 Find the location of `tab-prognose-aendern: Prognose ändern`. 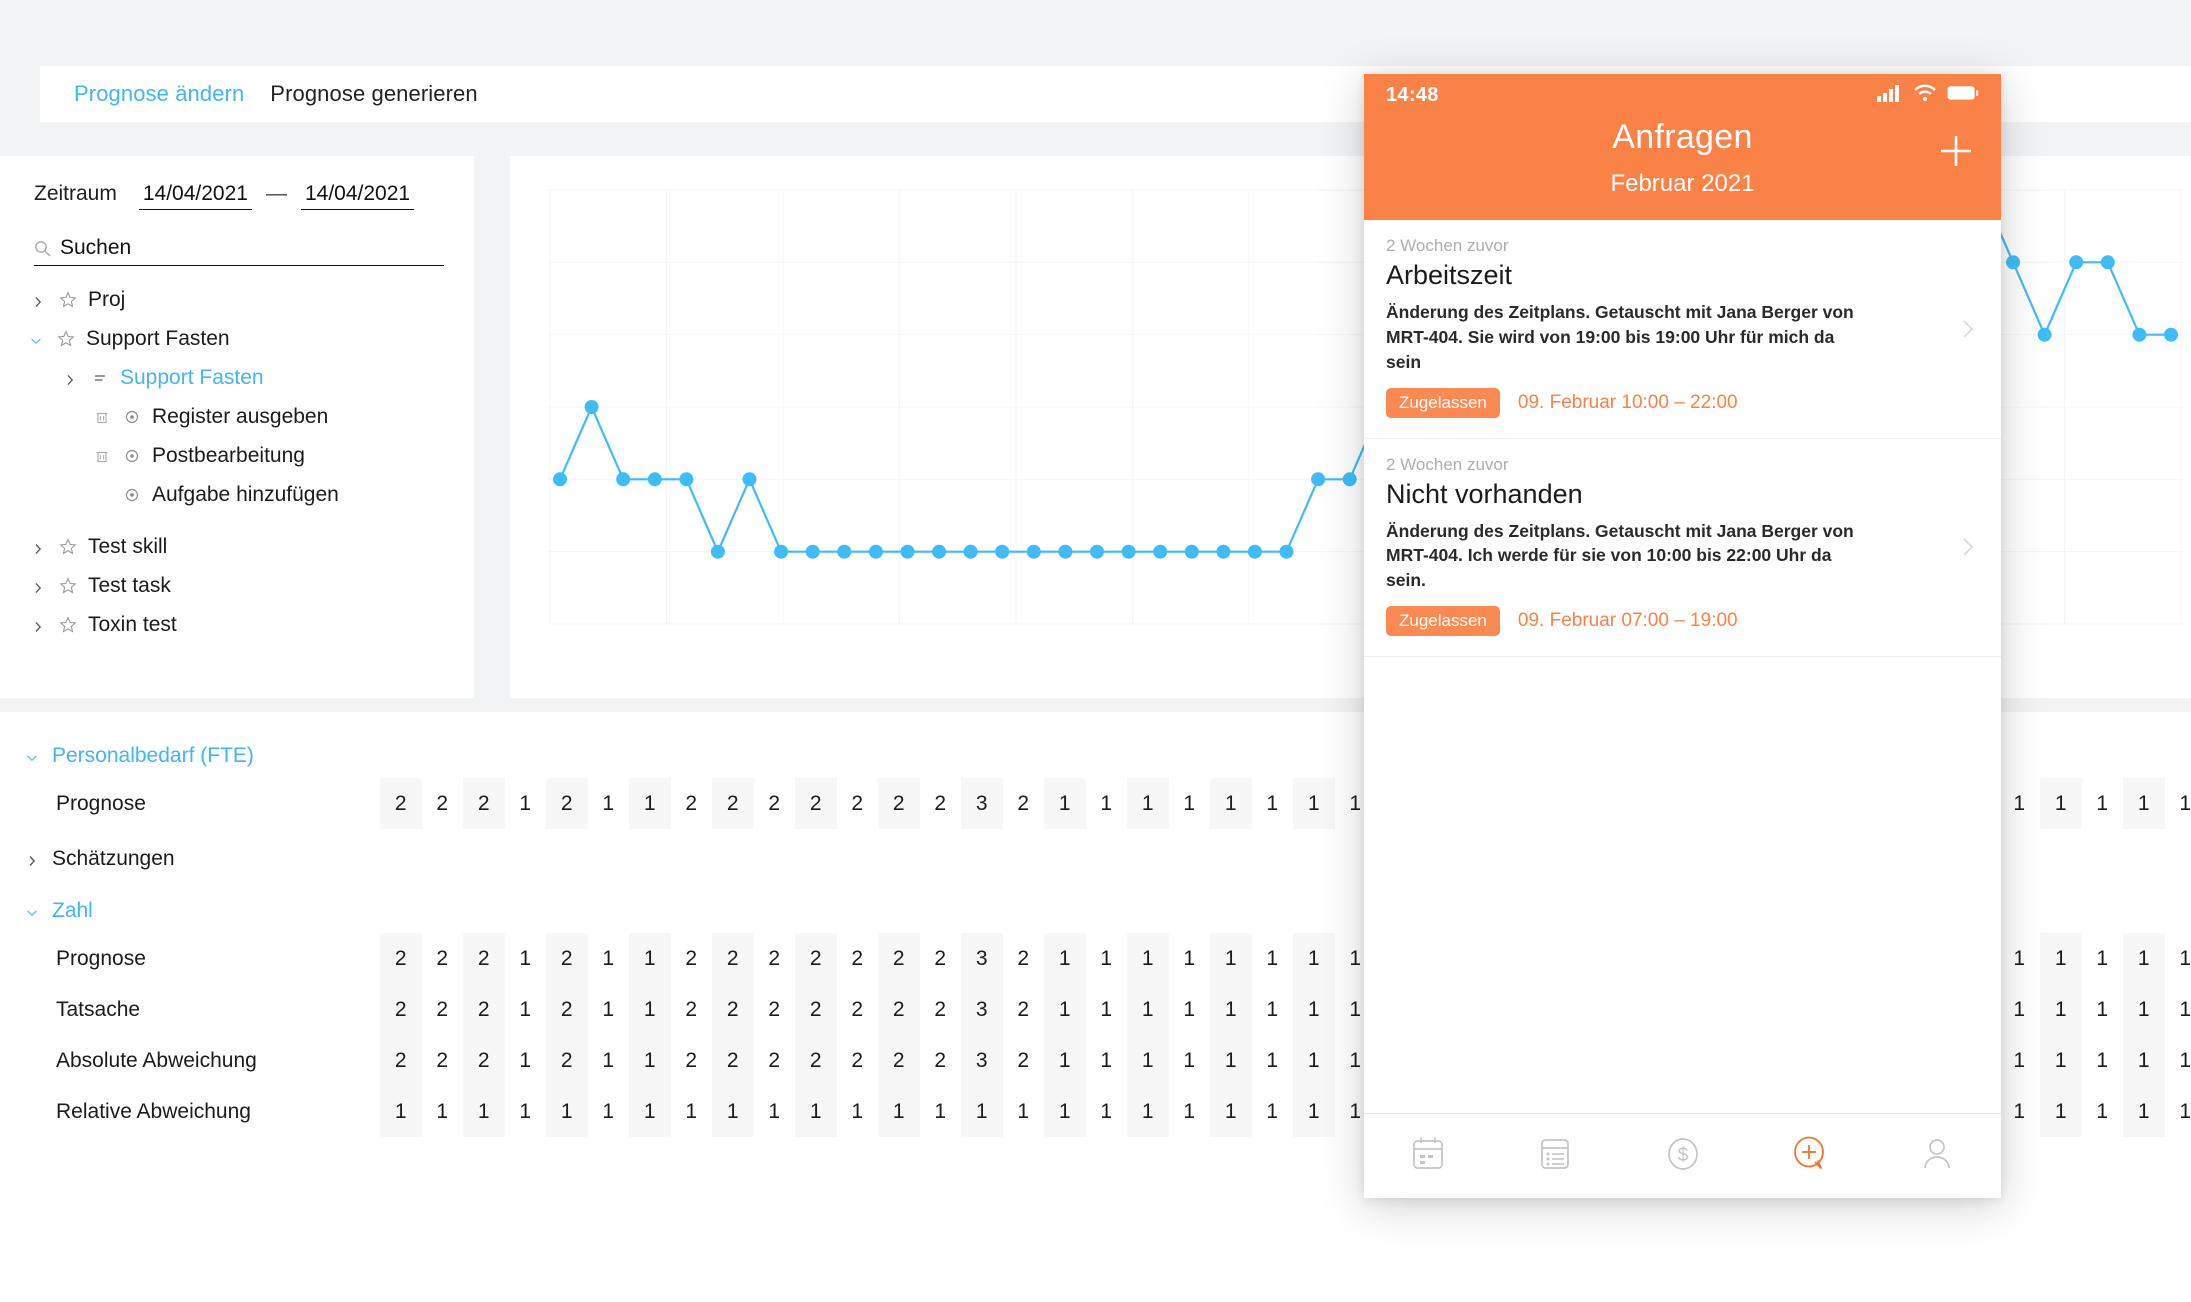

tab-prognose-aendern: Prognose ändern is located at coordinates (159, 94).